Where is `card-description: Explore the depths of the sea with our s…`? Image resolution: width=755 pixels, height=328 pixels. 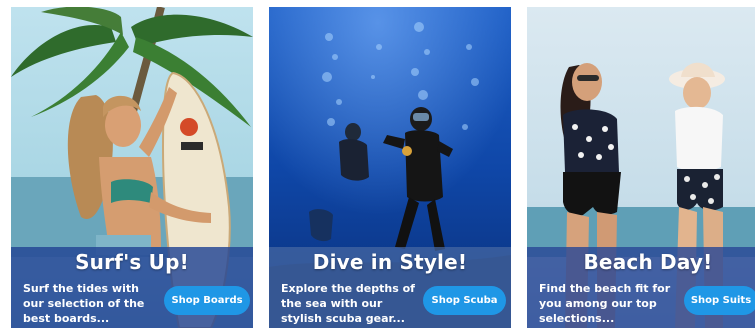
card-description: Explore the depths of the sea with our s… is located at coordinates (348, 303).